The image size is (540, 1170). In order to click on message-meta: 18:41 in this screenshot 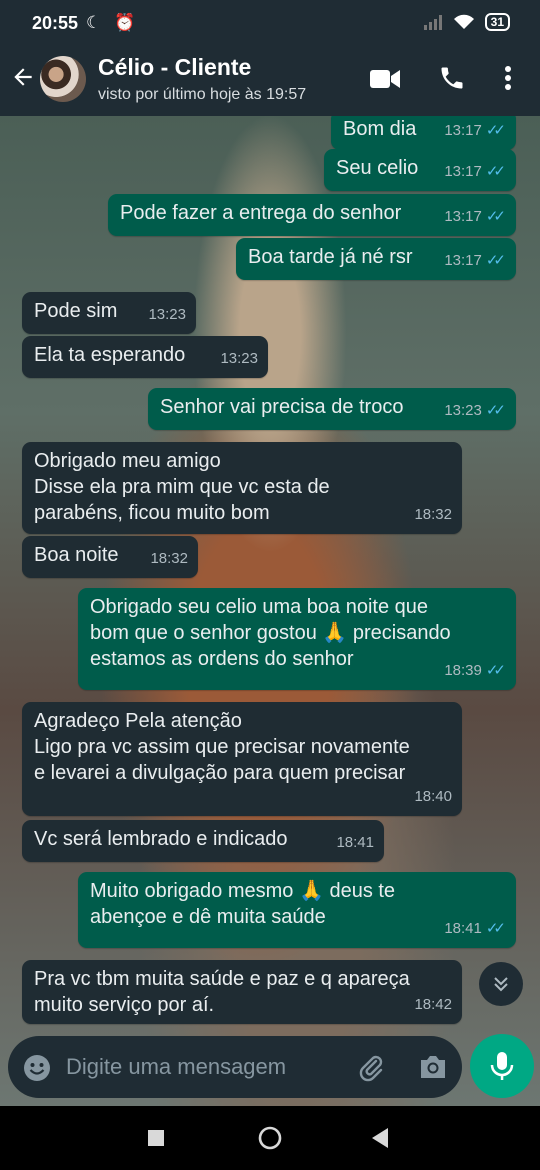, I will do `click(355, 843)`.